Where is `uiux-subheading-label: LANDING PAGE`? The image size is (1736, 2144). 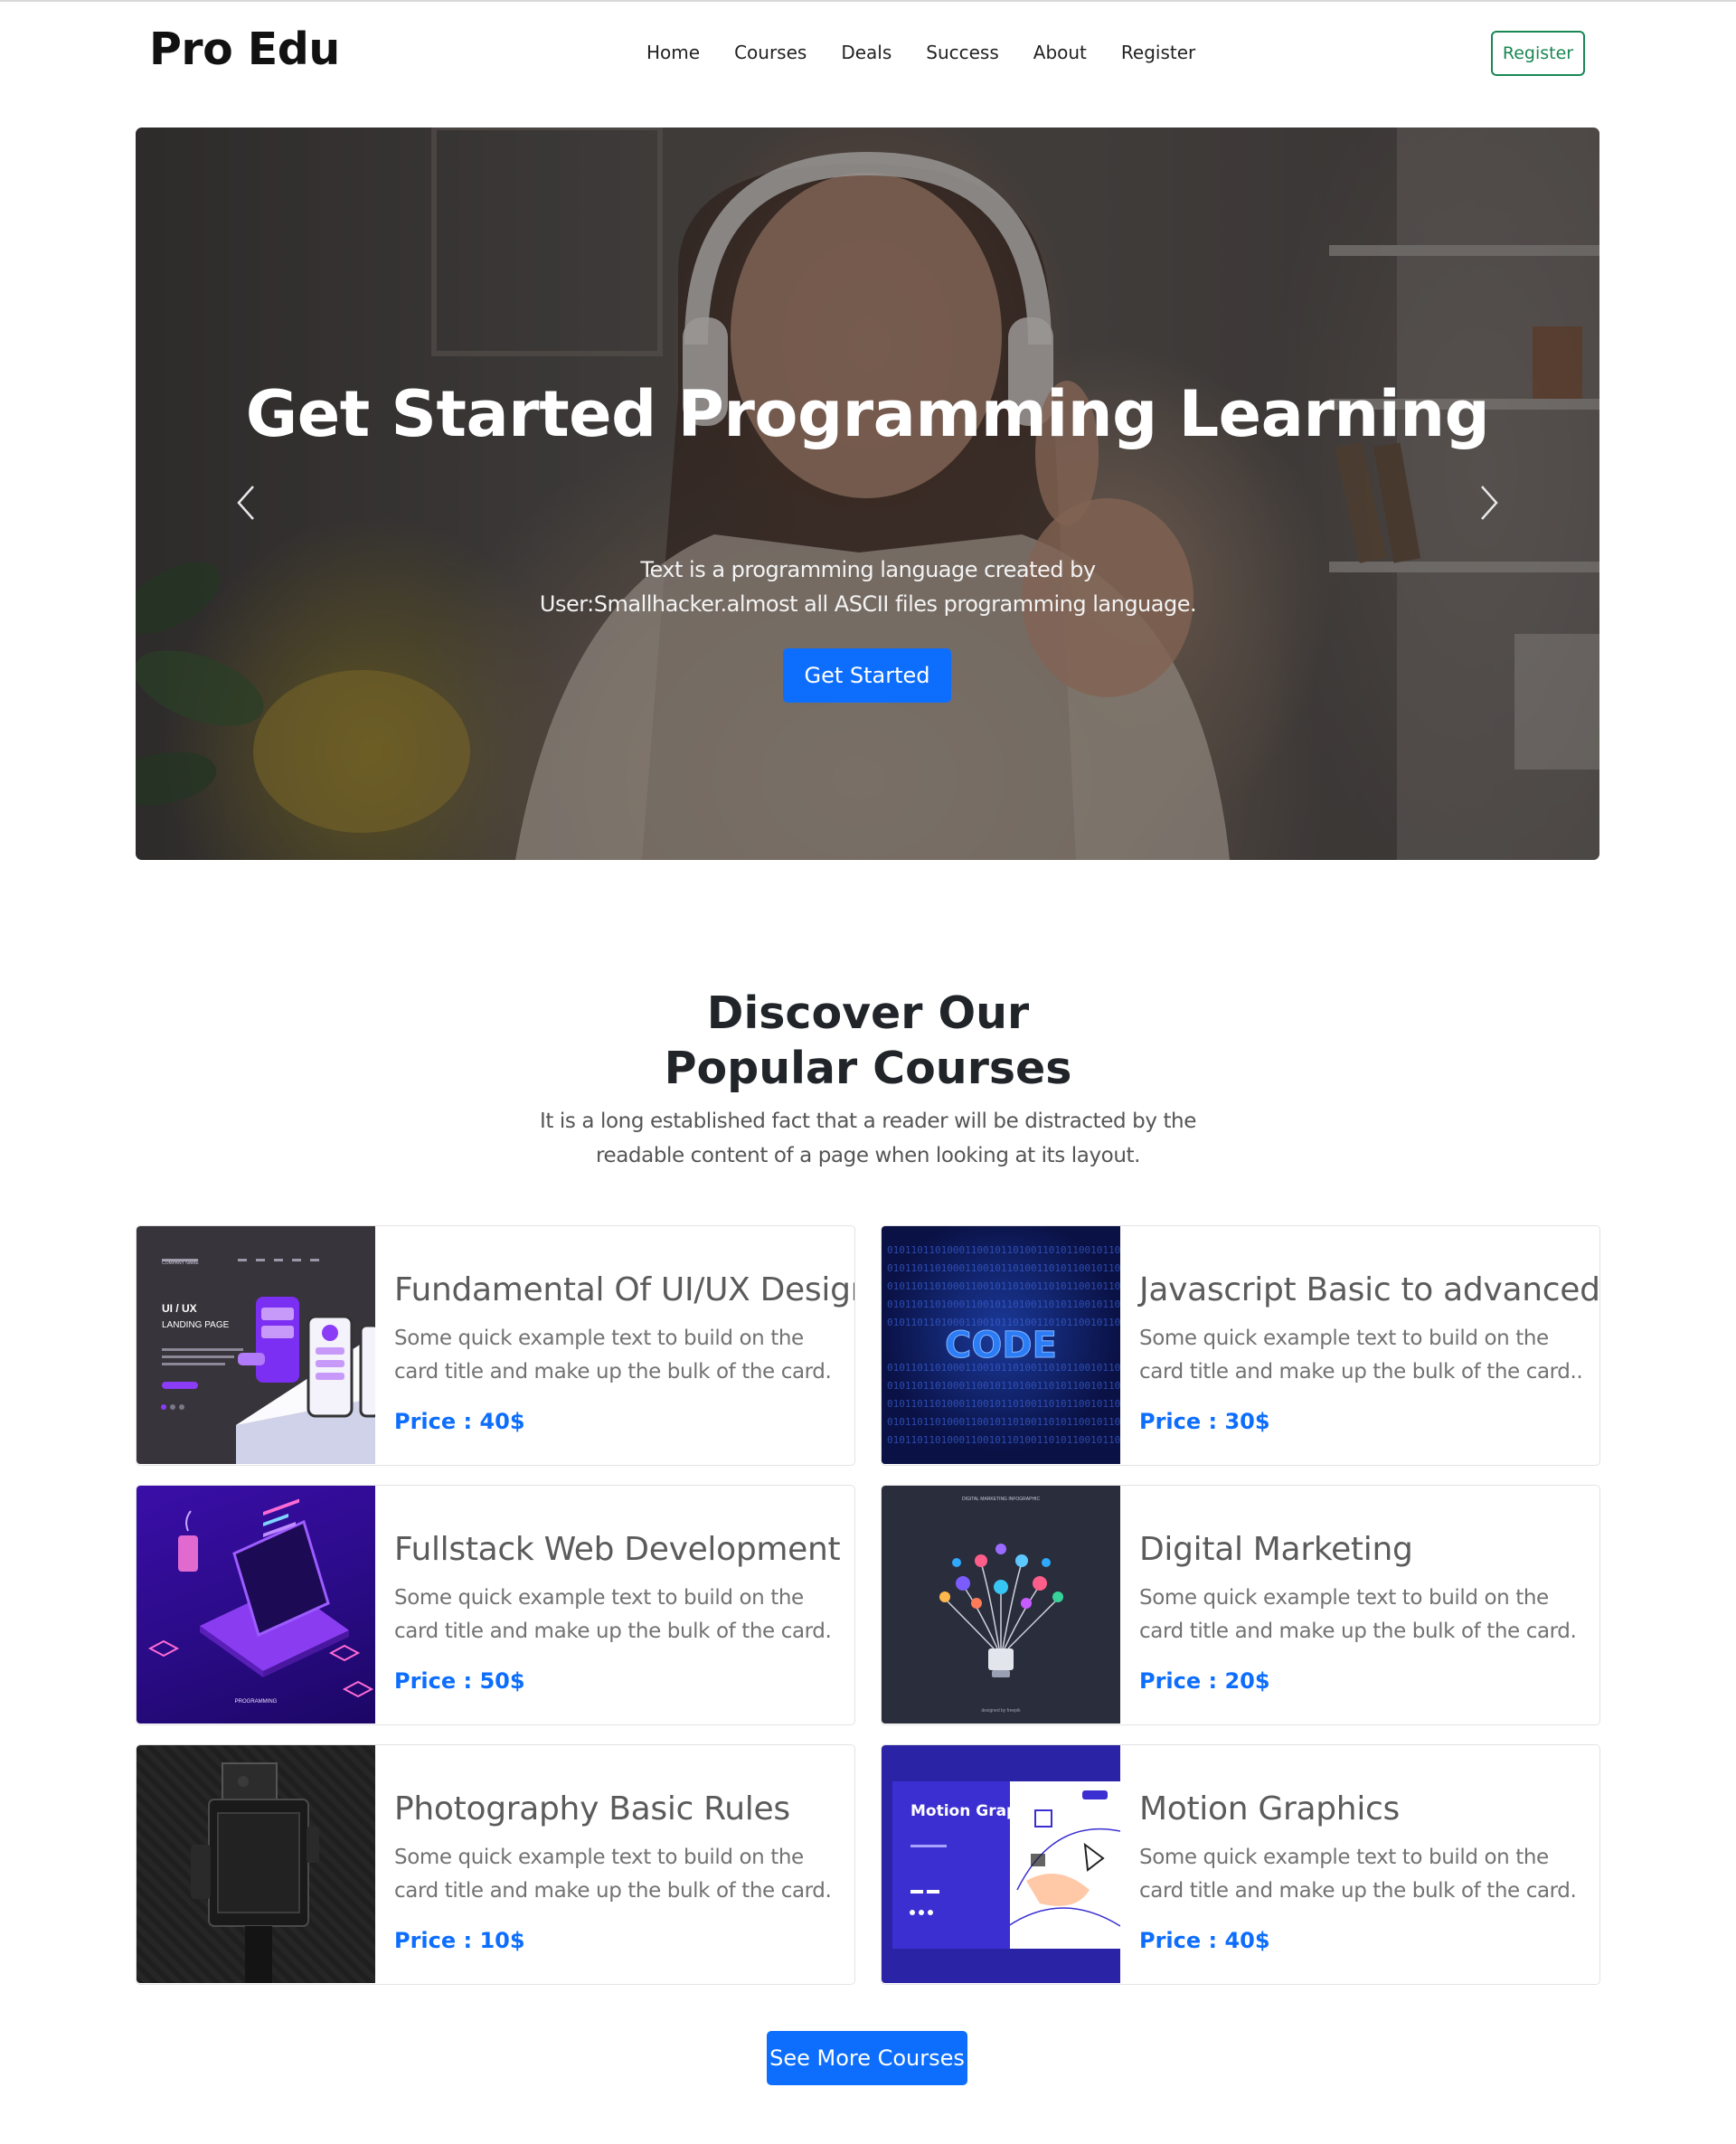
uiux-subheading-label: LANDING PAGE is located at coordinates (196, 1325).